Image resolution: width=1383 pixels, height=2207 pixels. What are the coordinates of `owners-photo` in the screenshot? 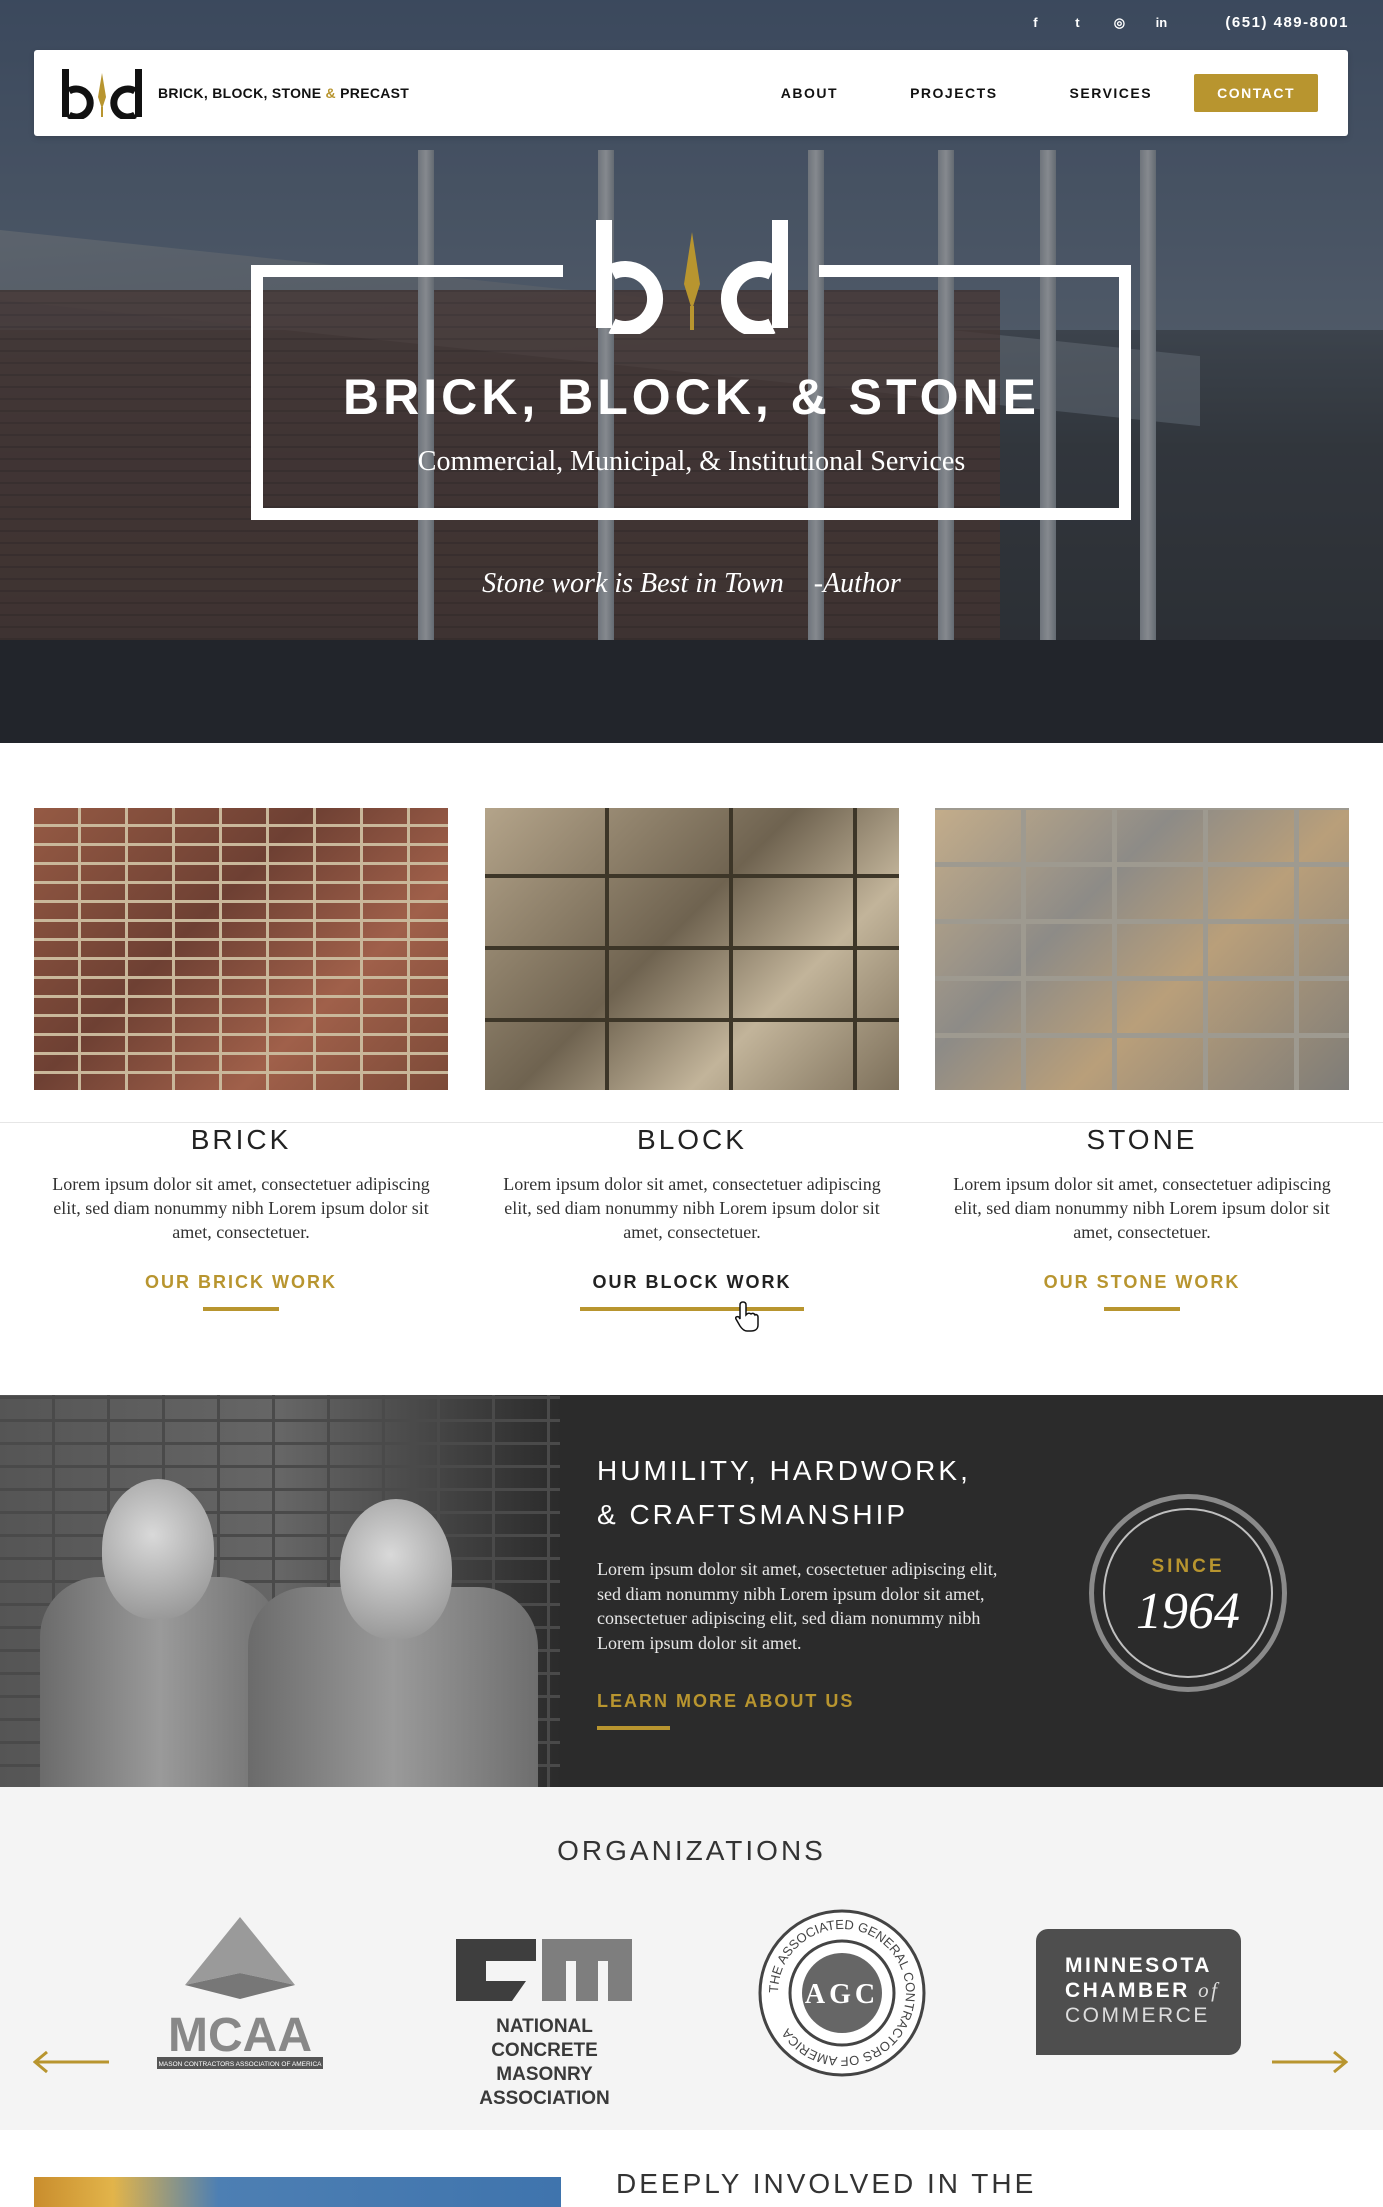 It's located at (280, 1591).